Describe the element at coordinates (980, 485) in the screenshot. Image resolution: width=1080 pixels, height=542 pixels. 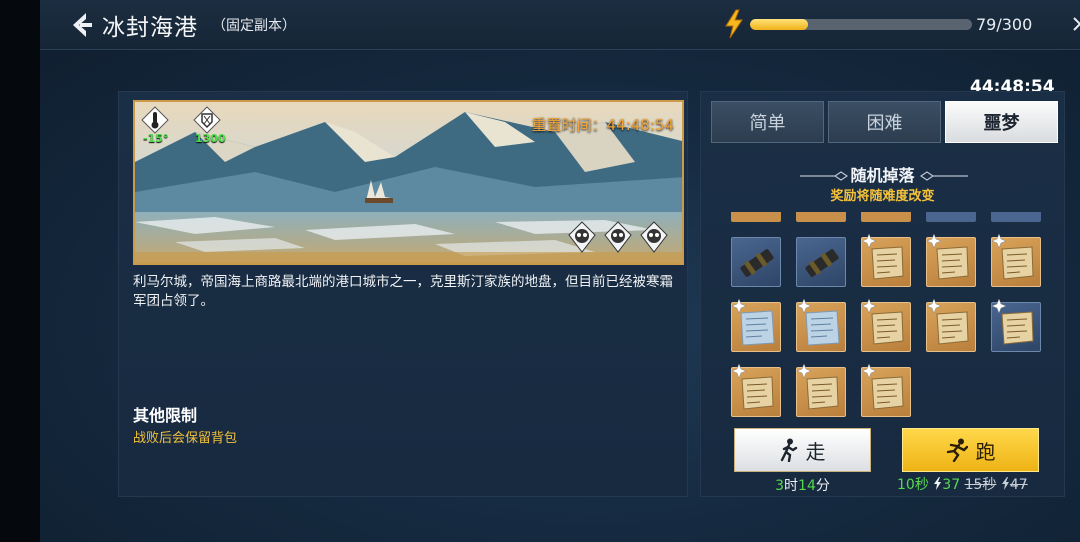
I see `run-old-time: 15秒` at that location.